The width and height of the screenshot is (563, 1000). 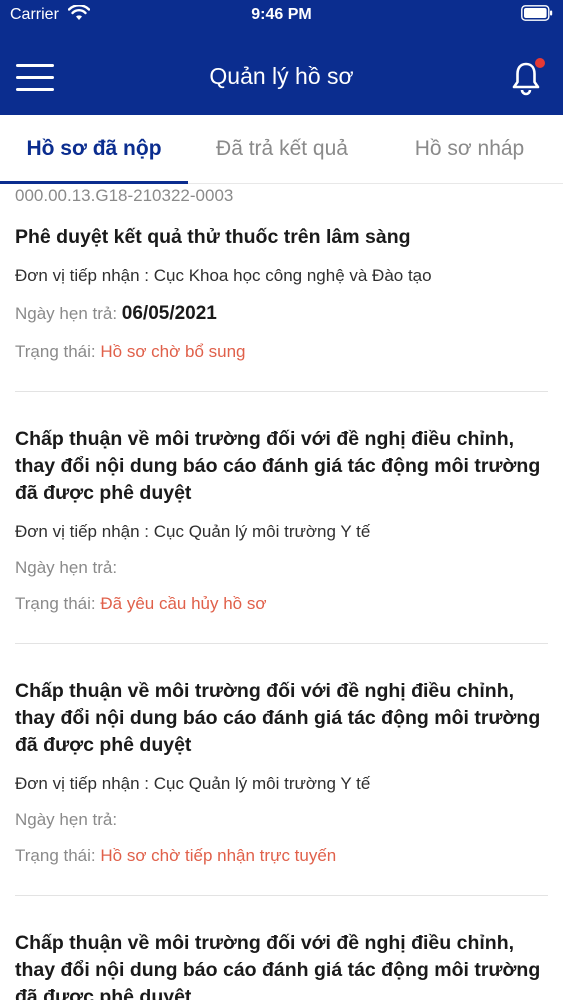 I want to click on status-value: Hồ sơ chờ tiếp nhận trực tuyến, so click(x=218, y=855).